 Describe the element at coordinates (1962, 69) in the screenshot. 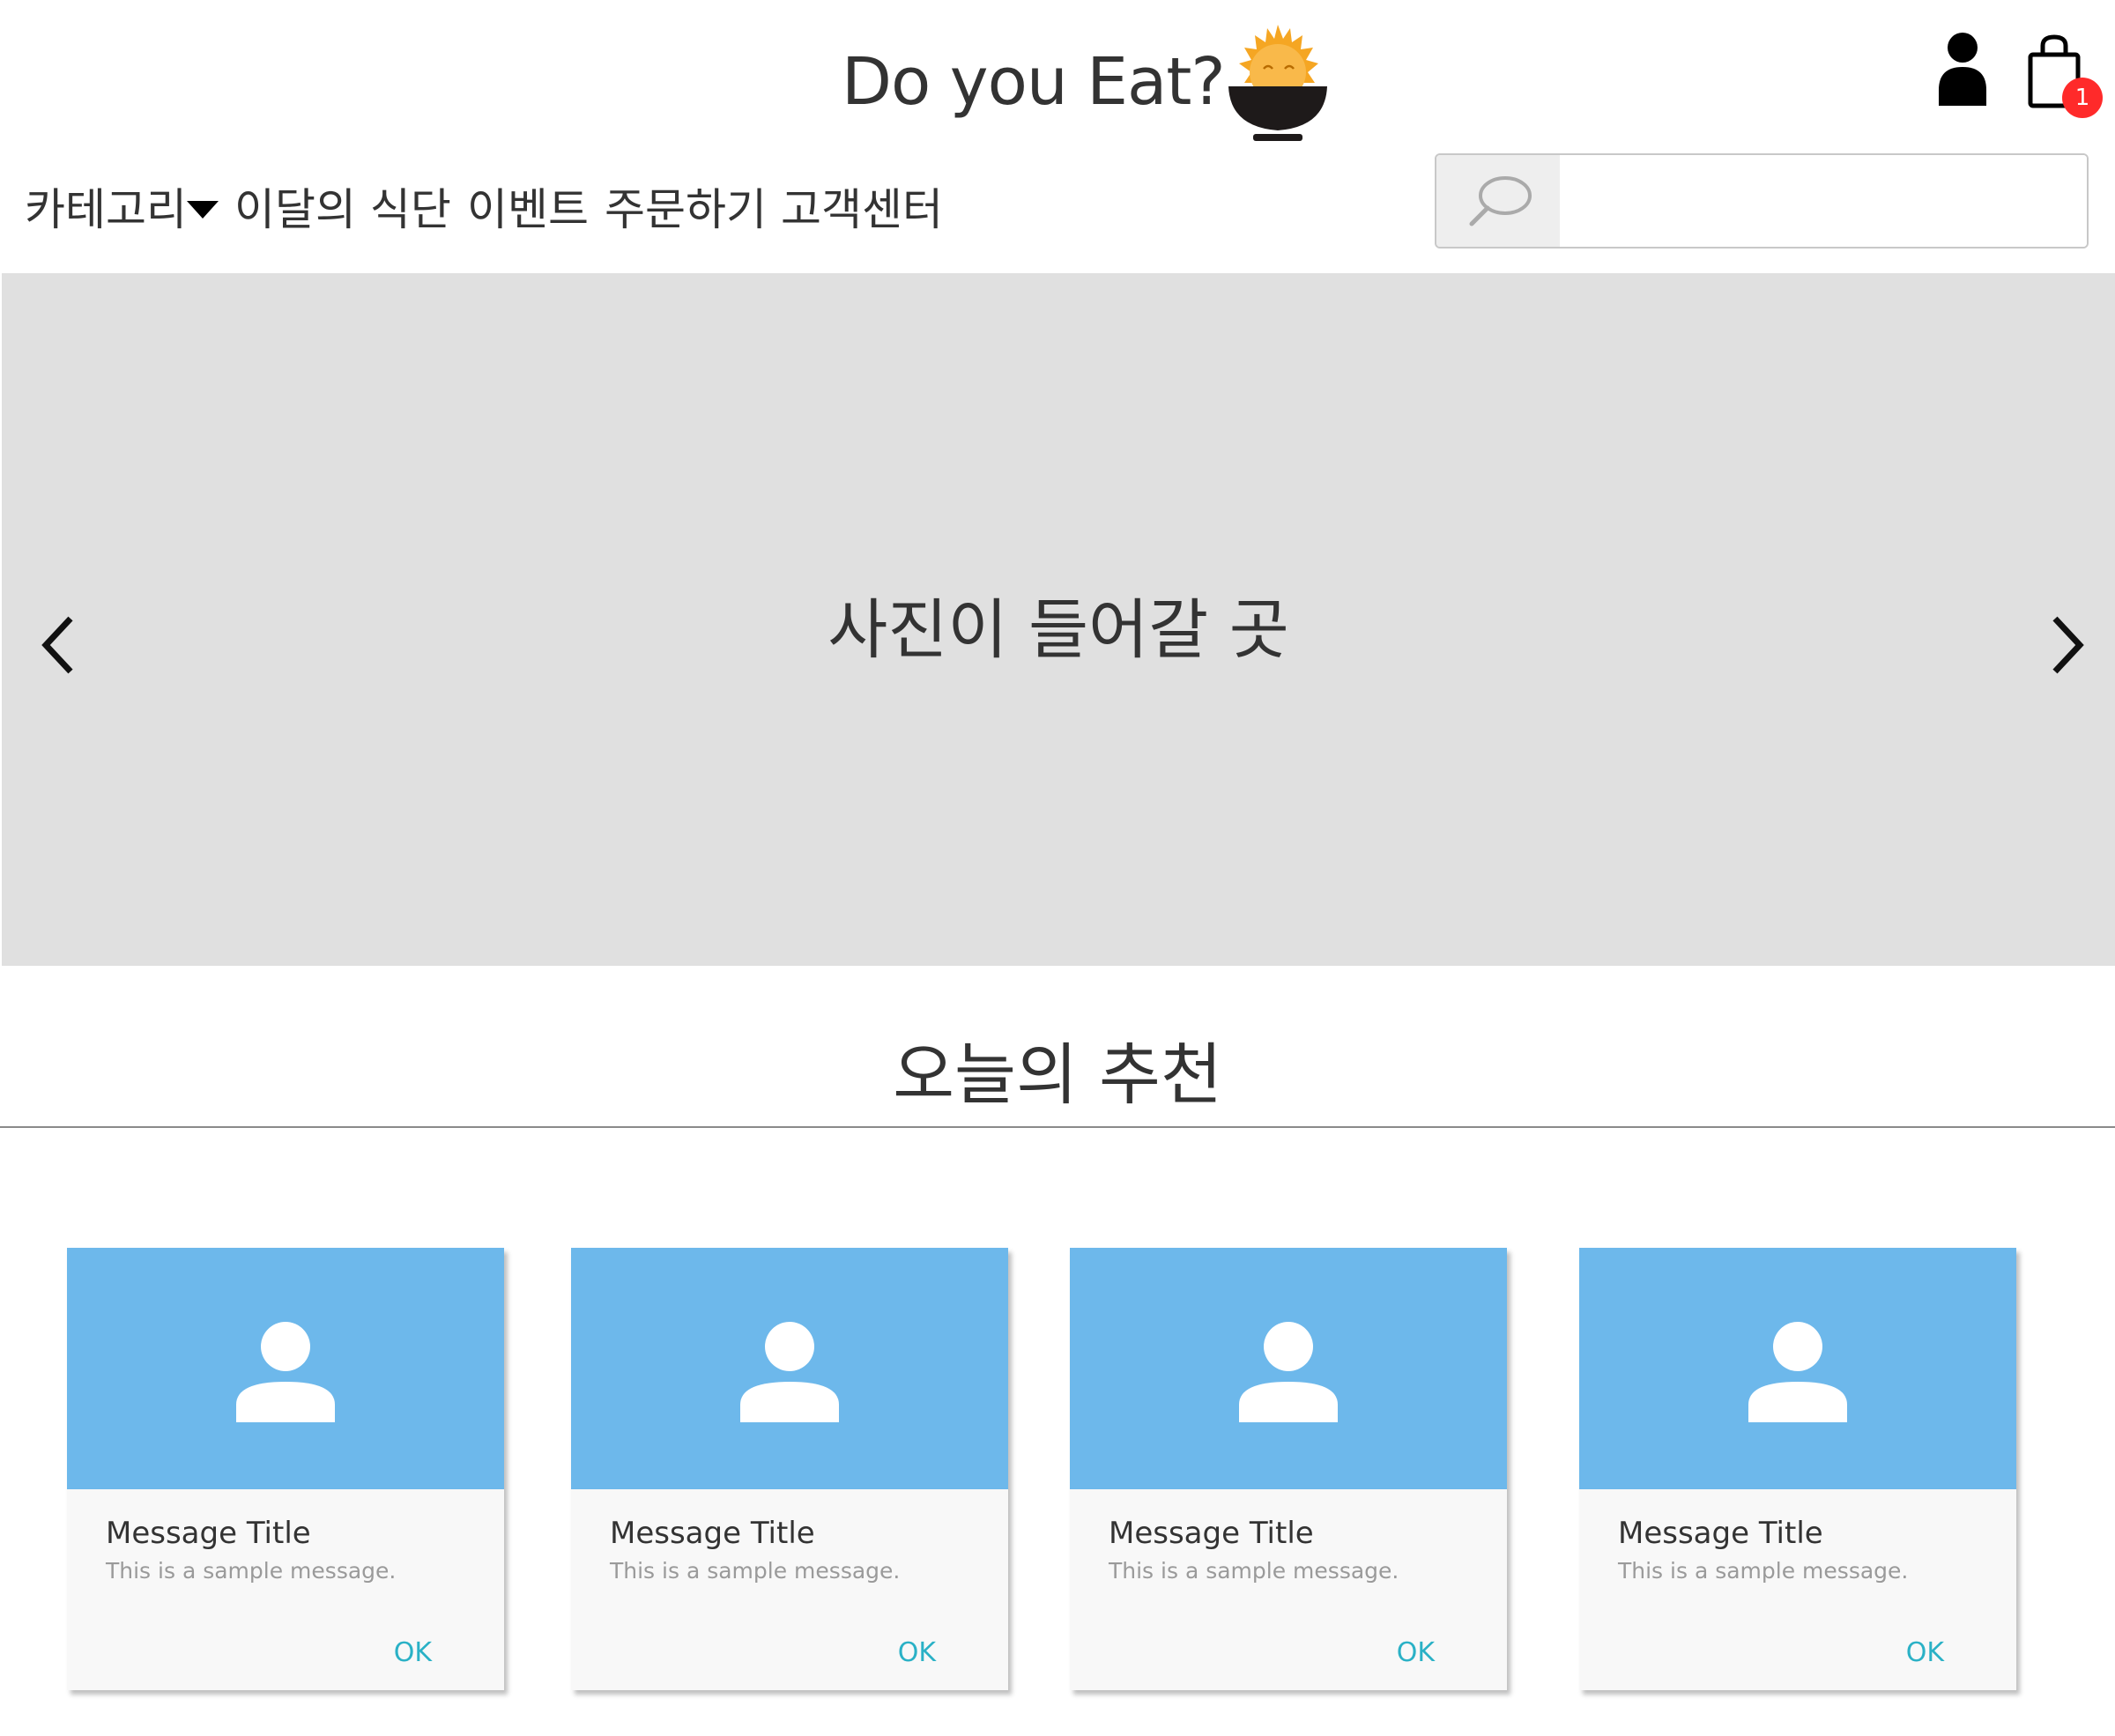

I see `user-icon` at that location.